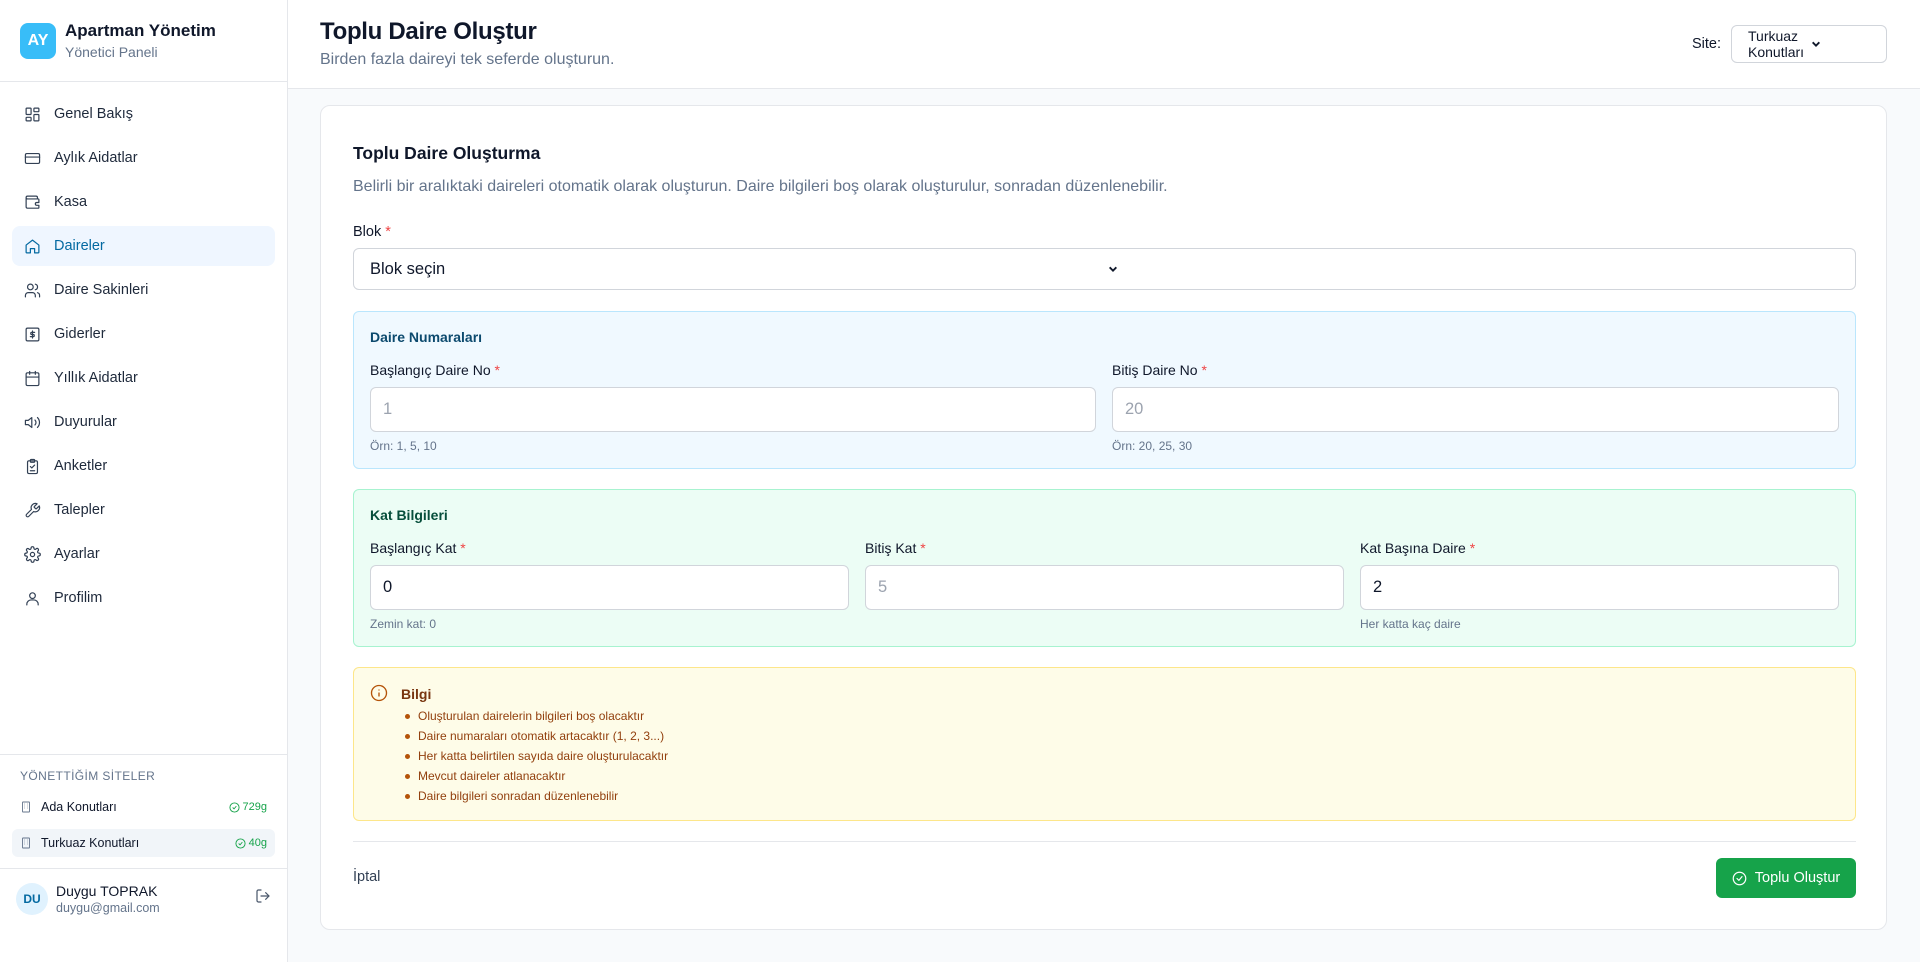  What do you see at coordinates (1599, 548) in the screenshot?
I see `field-label: Kat Başına Daire *` at bounding box center [1599, 548].